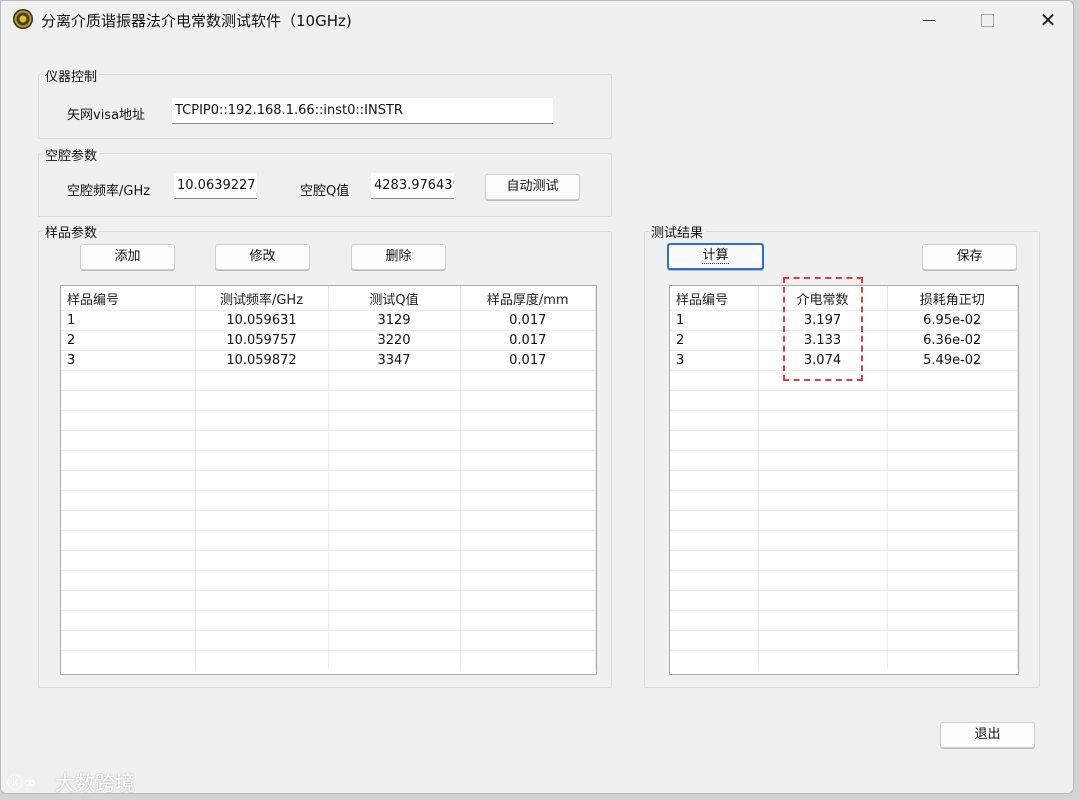 This screenshot has height=800, width=1080. Describe the element at coordinates (262, 340) in the screenshot. I see `table-cell: 10.059757` at that location.